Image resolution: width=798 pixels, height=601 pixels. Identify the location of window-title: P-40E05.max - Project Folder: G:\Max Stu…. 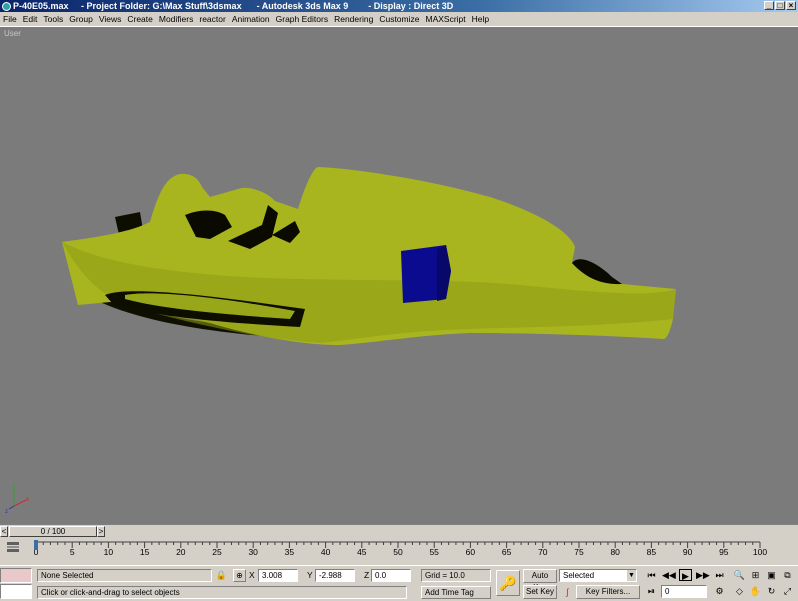
(233, 6).